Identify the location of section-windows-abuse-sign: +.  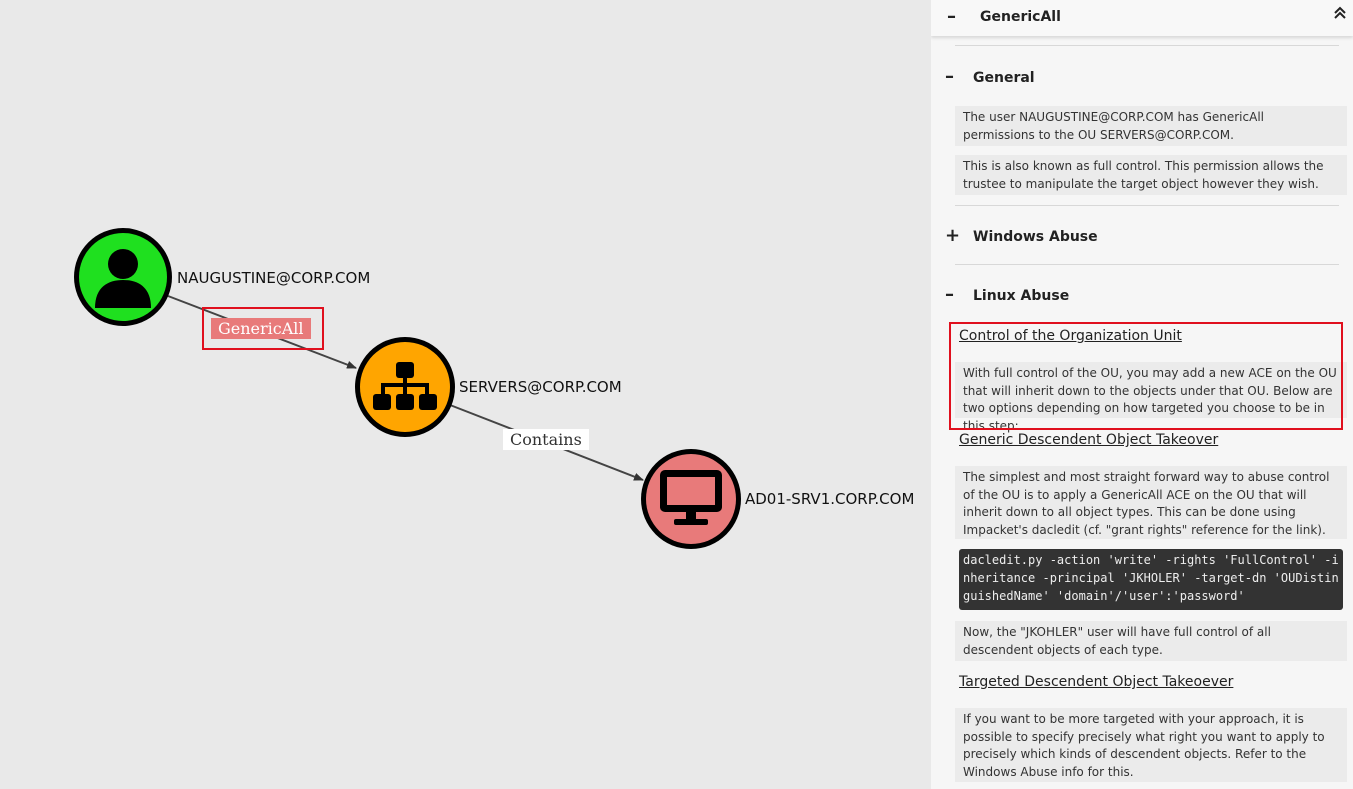
(959, 235).